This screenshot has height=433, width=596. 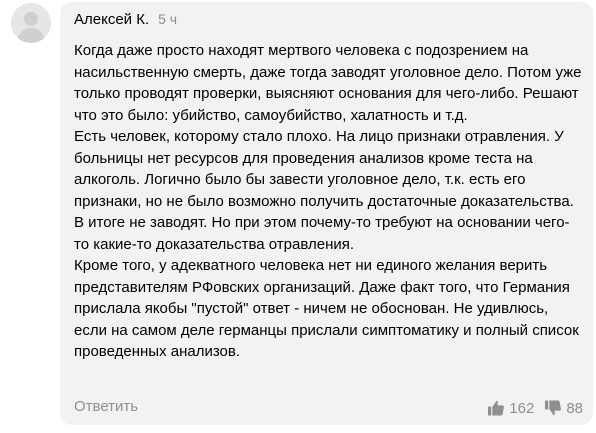 I want to click on thumbs-down-icon, so click(x=553, y=408).